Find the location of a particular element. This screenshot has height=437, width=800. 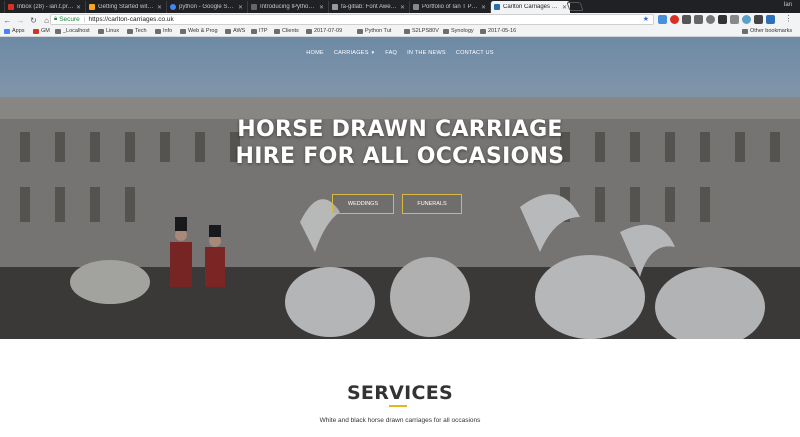

browser-tab: python - Google Search ✕ is located at coordinates (206, 7).